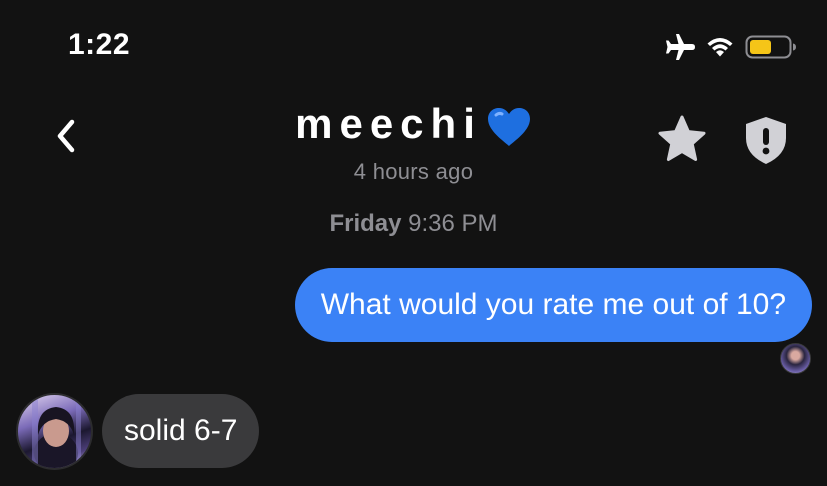  Describe the element at coordinates (453, 223) in the screenshot. I see `date-divider-time: 9:36 PM` at that location.